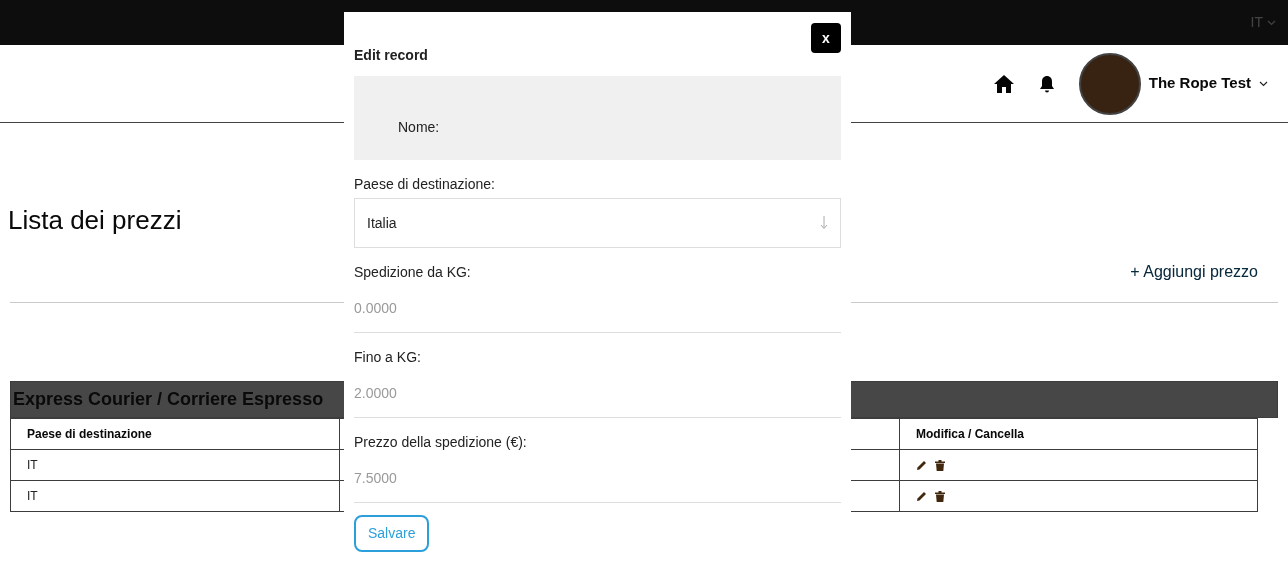  Describe the element at coordinates (1046, 83) in the screenshot. I see `bell-icon` at that location.